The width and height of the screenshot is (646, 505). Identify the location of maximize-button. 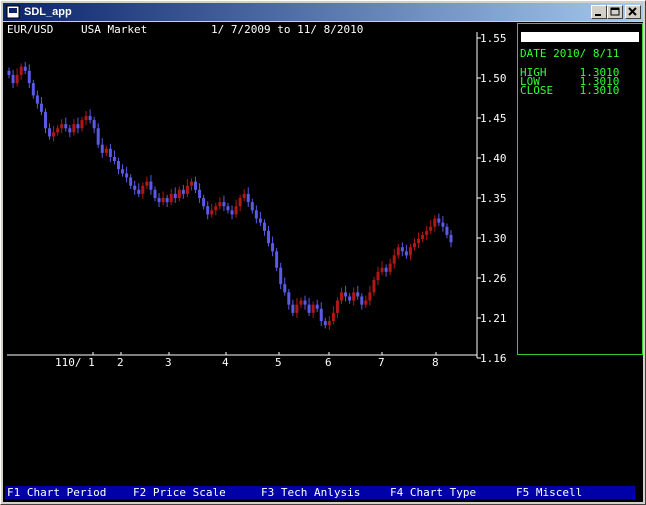
(615, 12).